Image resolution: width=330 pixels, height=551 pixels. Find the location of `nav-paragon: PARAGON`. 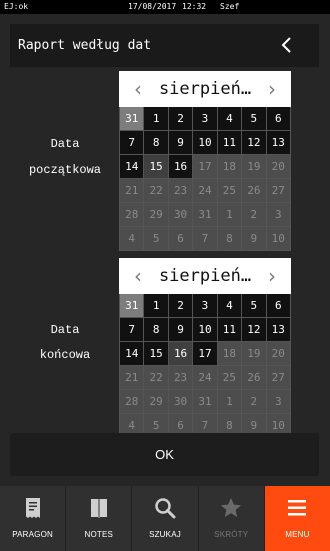

nav-paragon: PARAGON is located at coordinates (32, 518).